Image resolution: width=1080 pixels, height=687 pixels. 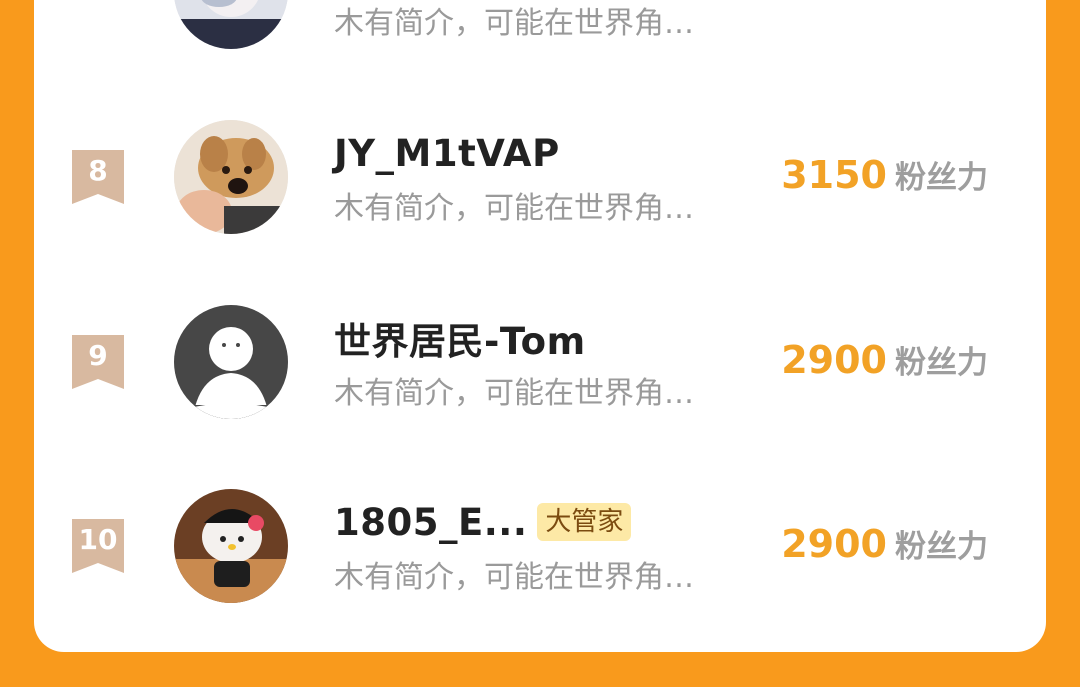 I want to click on rank-badge: 9, so click(x=98, y=362).